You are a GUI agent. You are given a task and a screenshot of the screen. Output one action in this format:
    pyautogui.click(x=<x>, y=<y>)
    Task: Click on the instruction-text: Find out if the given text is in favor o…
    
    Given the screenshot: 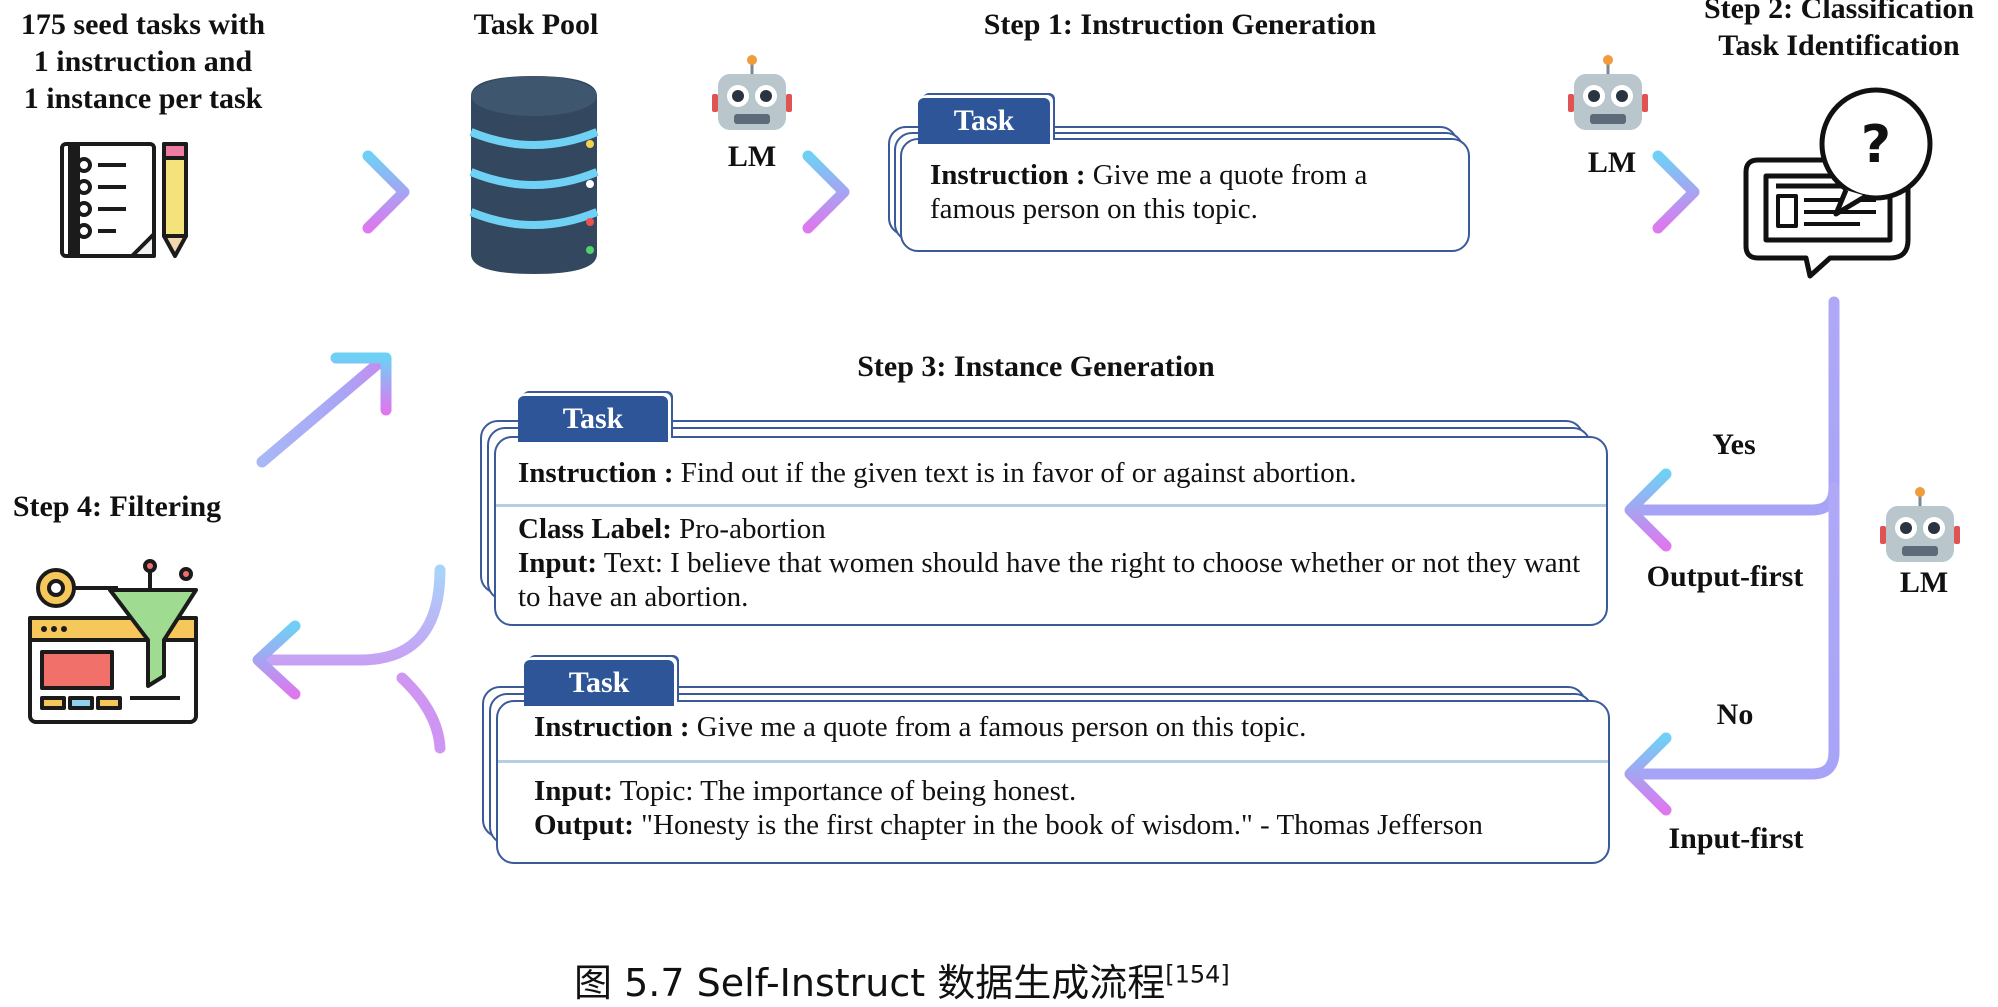 What is the action you would take?
    pyautogui.click(x=1018, y=473)
    